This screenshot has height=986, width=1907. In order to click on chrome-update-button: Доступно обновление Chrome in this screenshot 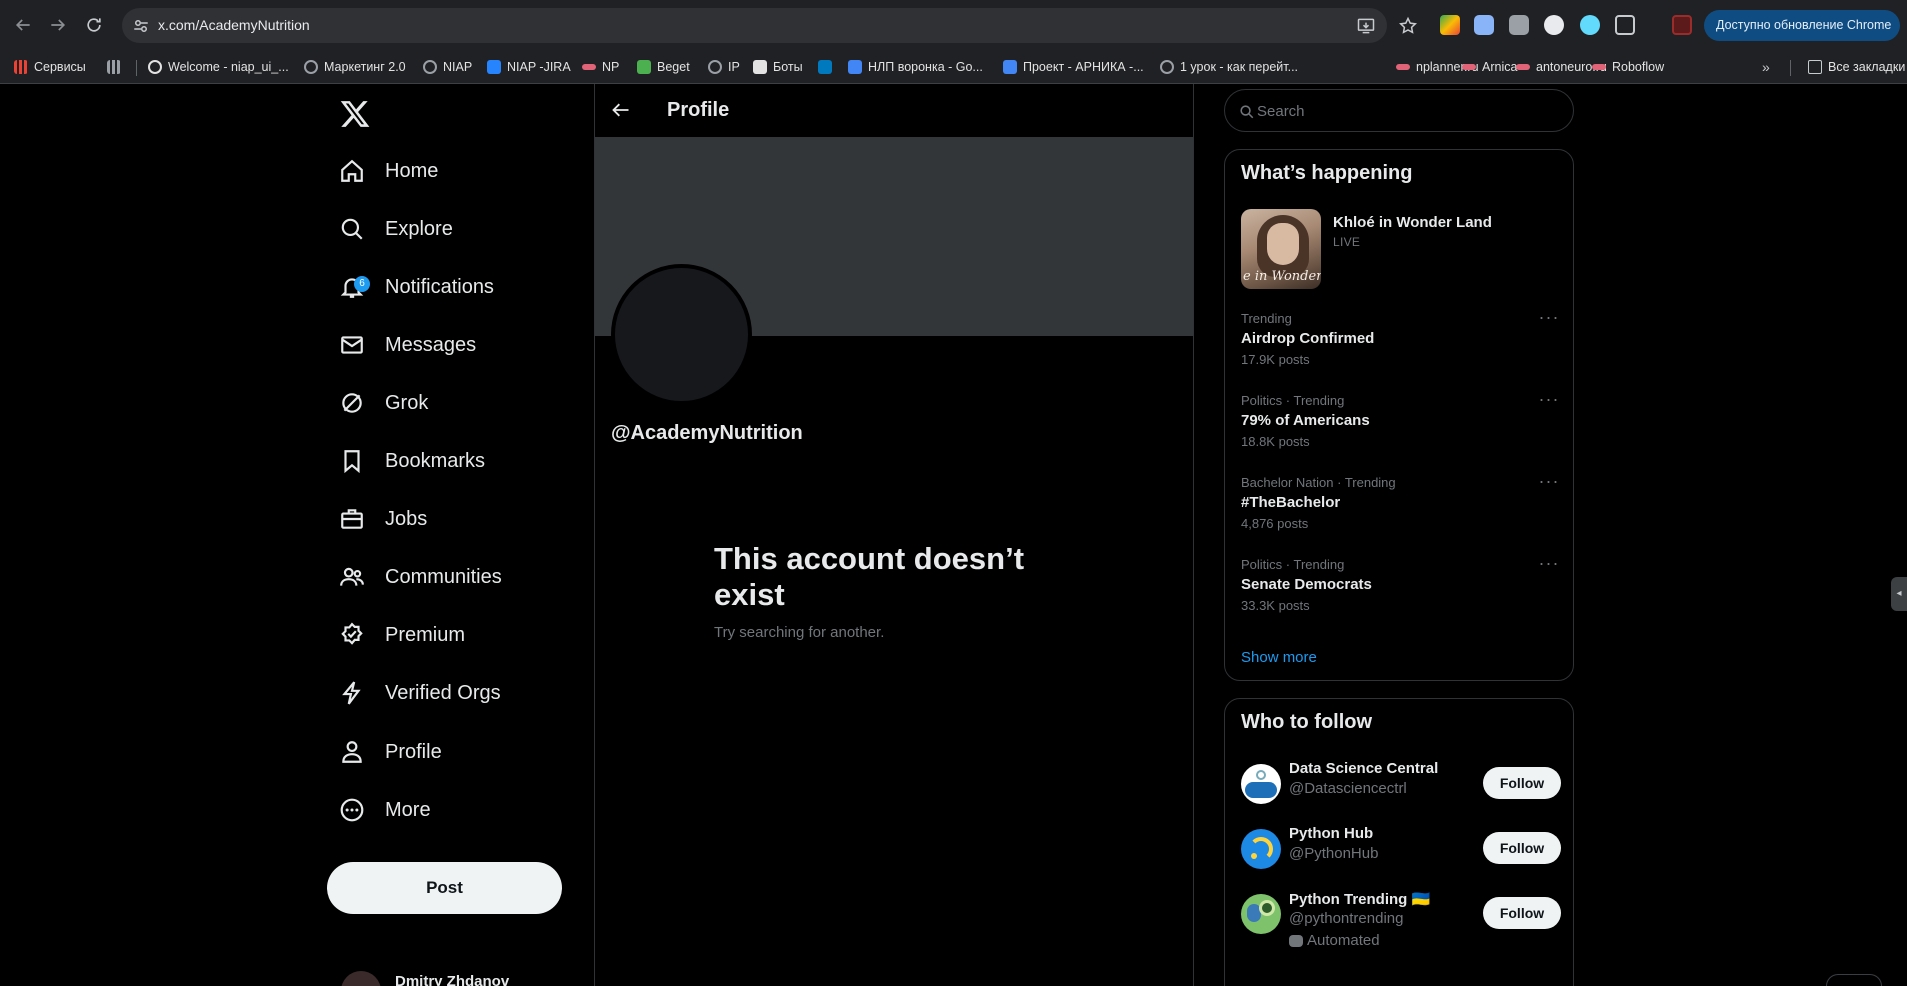, I will do `click(1802, 25)`.